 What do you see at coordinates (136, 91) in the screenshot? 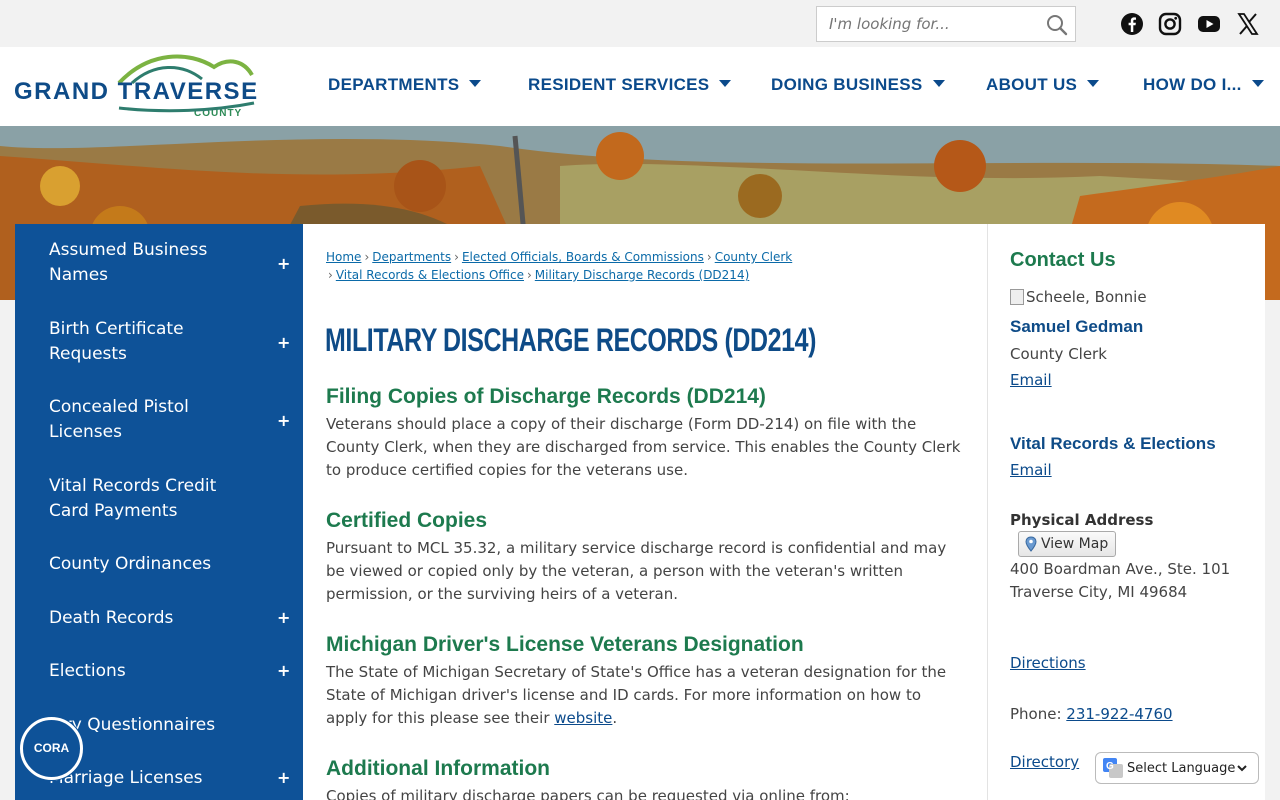
I see `logo-text: GRAND TRAVERSE` at bounding box center [136, 91].